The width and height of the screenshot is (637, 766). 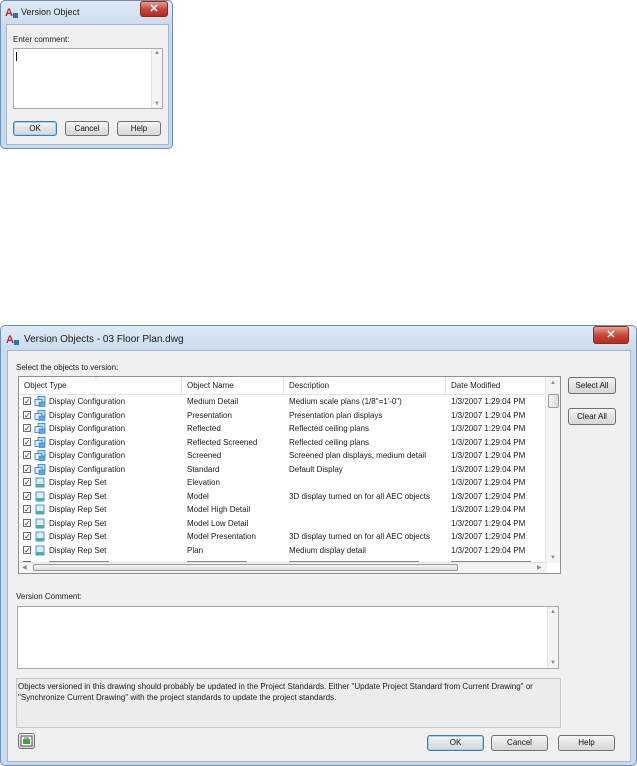 I want to click on scroll-right-icon: ▶, so click(x=539, y=567).